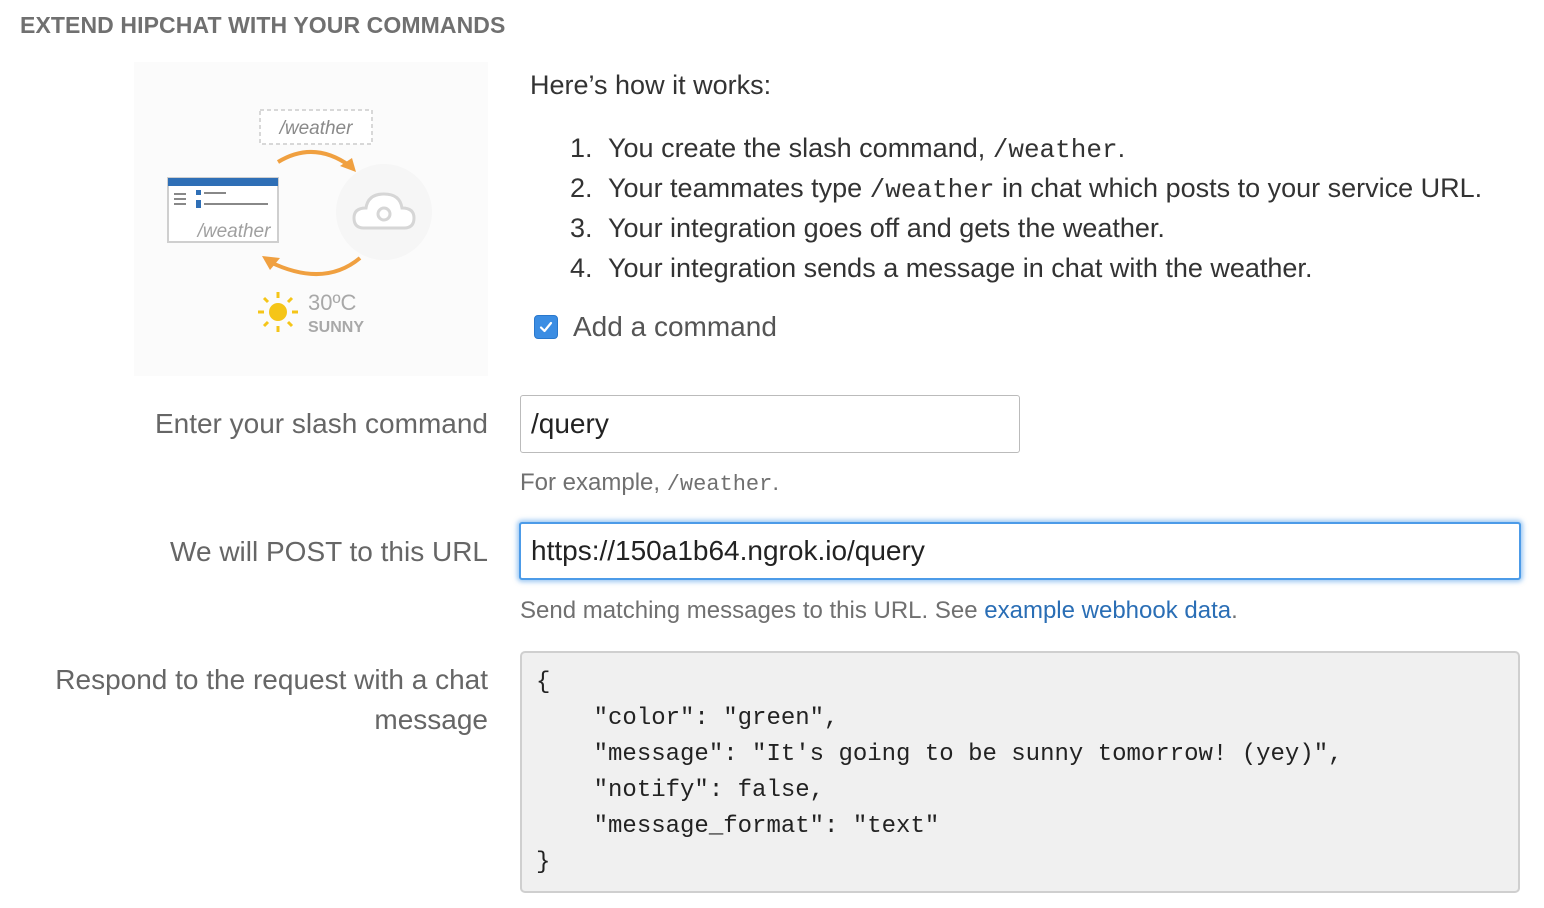 The height and width of the screenshot is (908, 1544). I want to click on command-tag-text: /weather, so click(316, 128).